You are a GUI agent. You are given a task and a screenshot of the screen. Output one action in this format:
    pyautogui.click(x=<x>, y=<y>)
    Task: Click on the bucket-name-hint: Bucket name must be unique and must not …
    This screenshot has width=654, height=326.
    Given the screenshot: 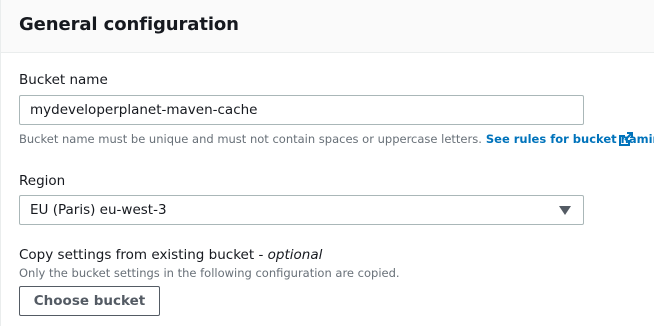 What is the action you would take?
    pyautogui.click(x=336, y=139)
    